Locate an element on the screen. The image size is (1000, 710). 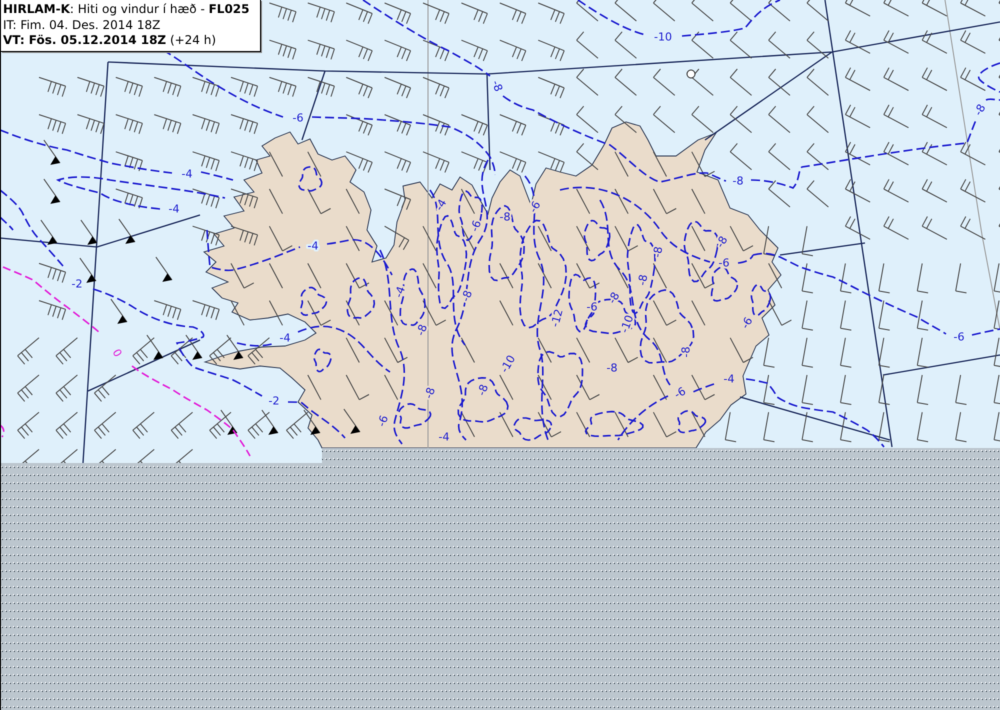
circle-marker-icon is located at coordinates (691, 74).